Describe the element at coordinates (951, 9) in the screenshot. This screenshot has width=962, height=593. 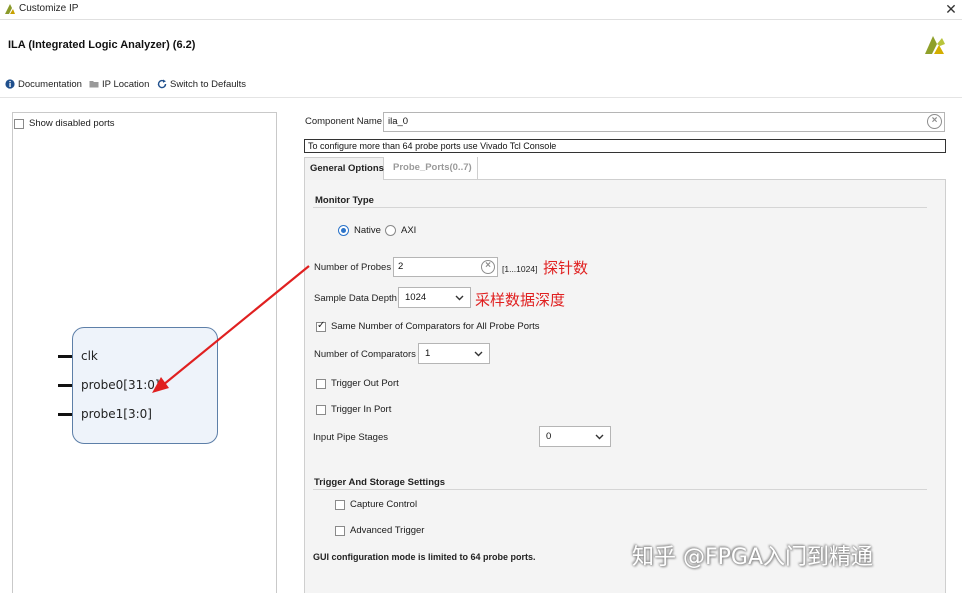
I see `close-button: ✕` at that location.